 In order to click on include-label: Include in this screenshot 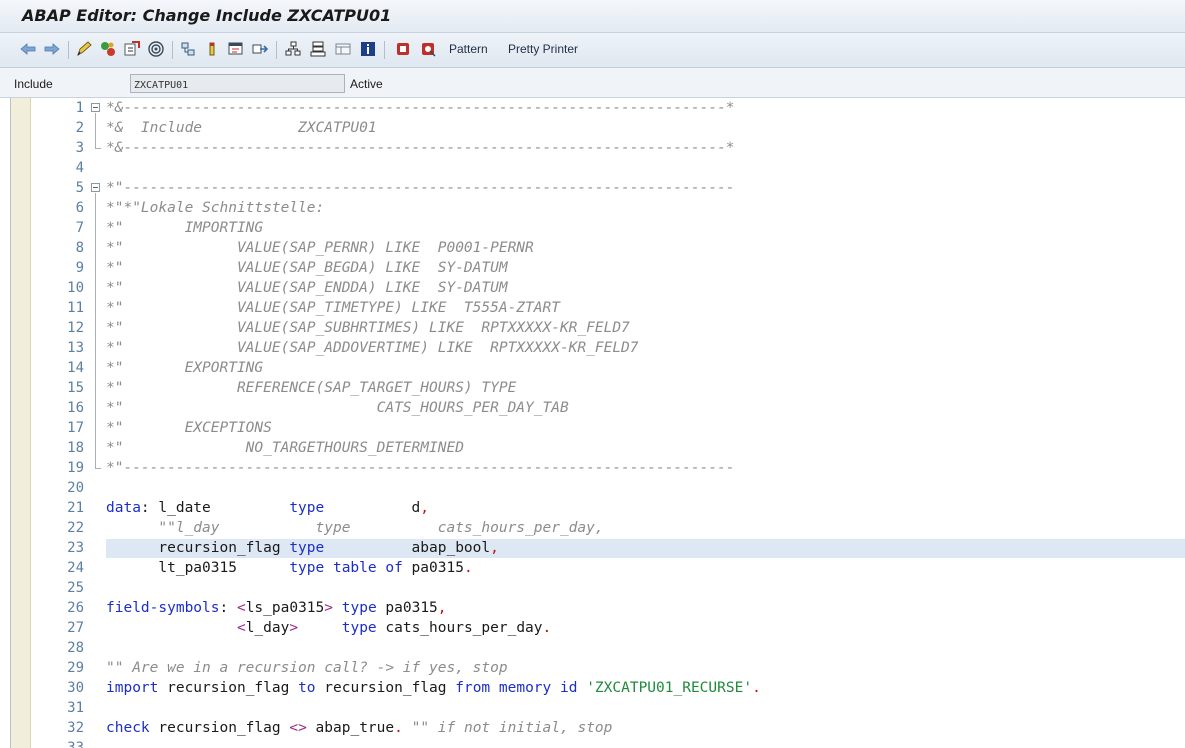, I will do `click(33, 84)`.